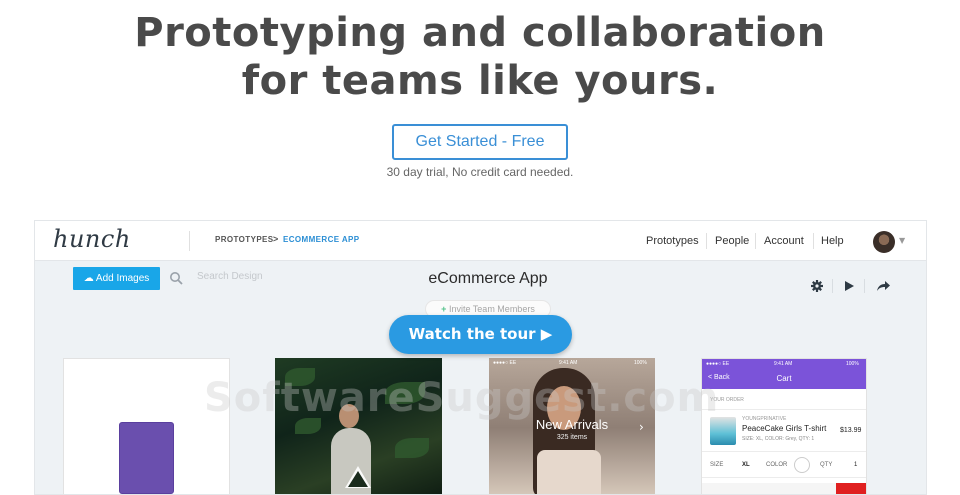 This screenshot has width=960, height=495. What do you see at coordinates (769, 488) in the screenshot?
I see `cart-footer` at bounding box center [769, 488].